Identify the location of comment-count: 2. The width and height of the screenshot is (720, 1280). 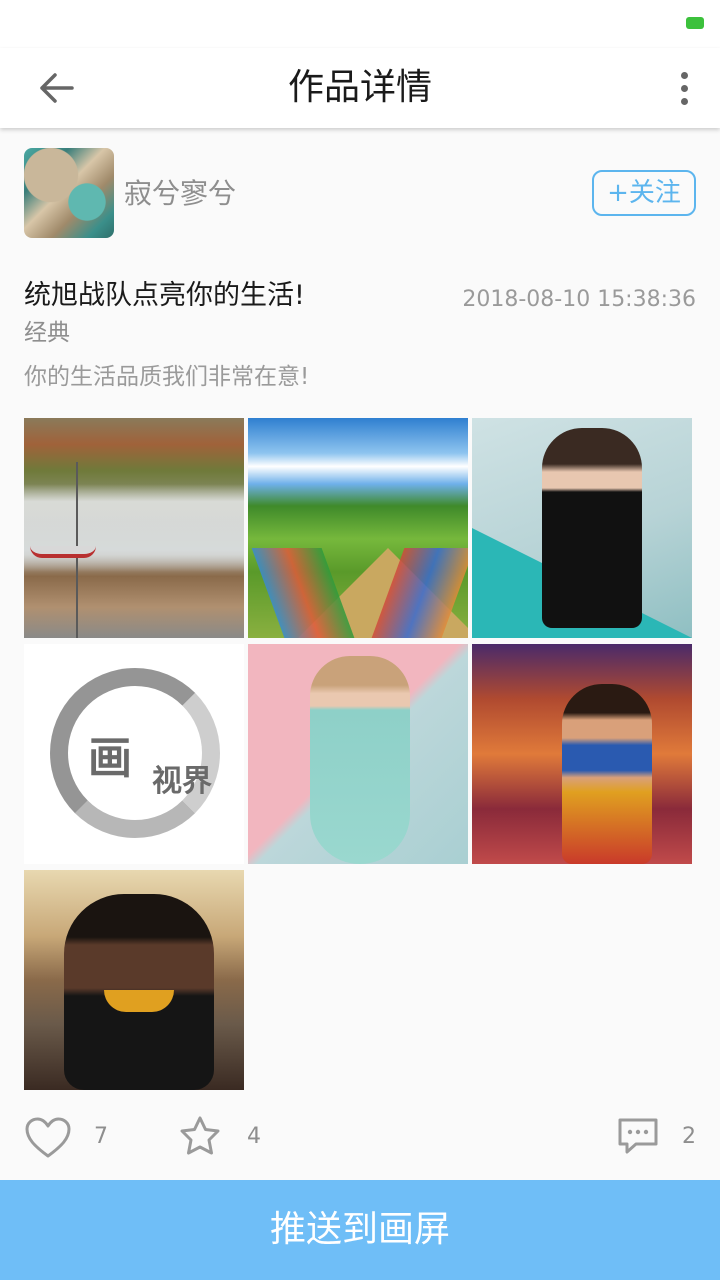
(689, 1136).